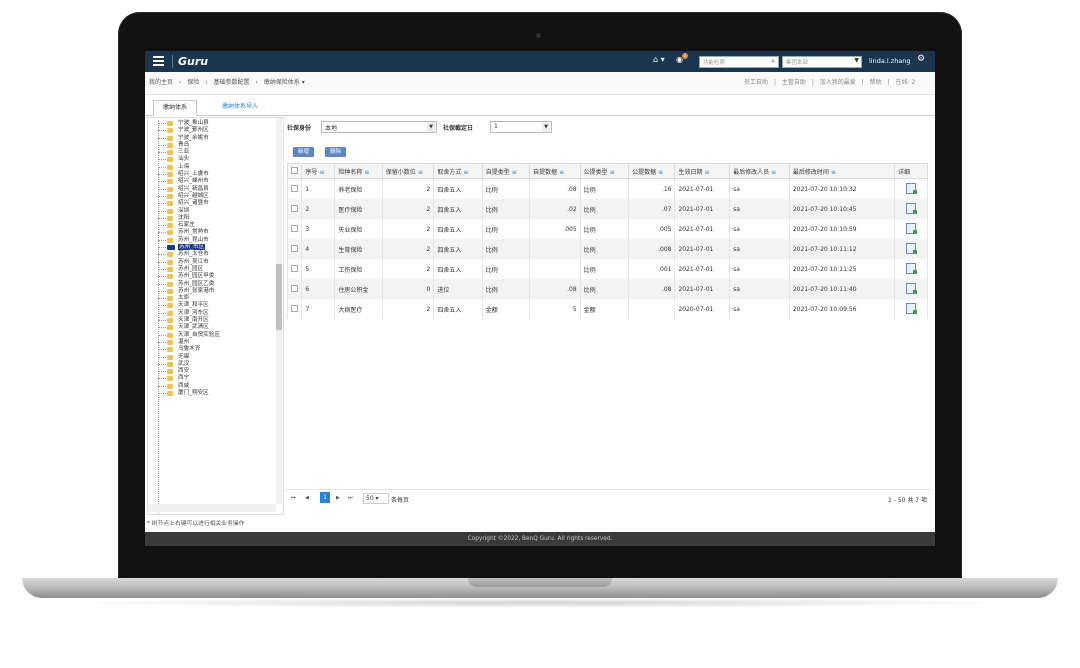  Describe the element at coordinates (189, 262) in the screenshot. I see `tree-node: 苏州_吴江市` at that location.